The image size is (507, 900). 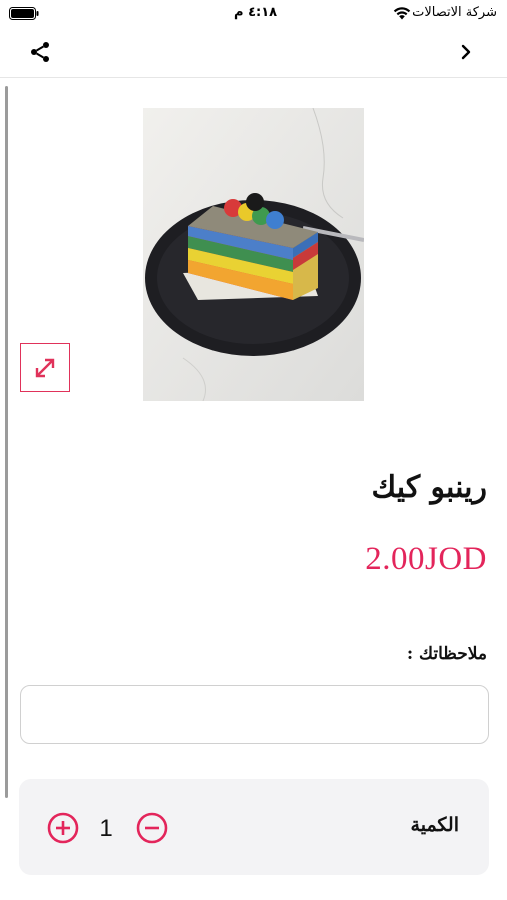 I want to click on share-button, so click(x=40, y=52).